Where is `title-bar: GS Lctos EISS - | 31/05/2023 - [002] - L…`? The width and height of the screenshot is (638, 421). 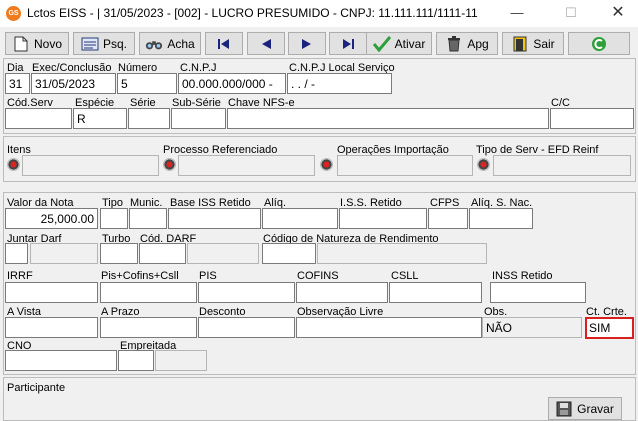
title-bar: GS Lctos EISS - | 31/05/2023 - [002] - L… is located at coordinates (319, 13).